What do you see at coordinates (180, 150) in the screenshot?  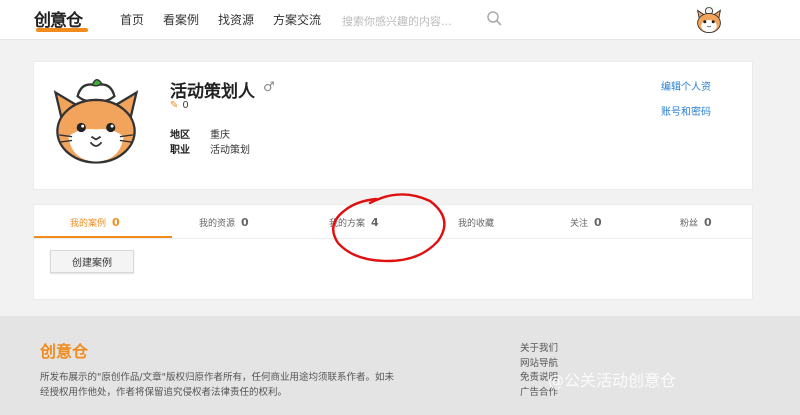 I see `job-label: 职业` at bounding box center [180, 150].